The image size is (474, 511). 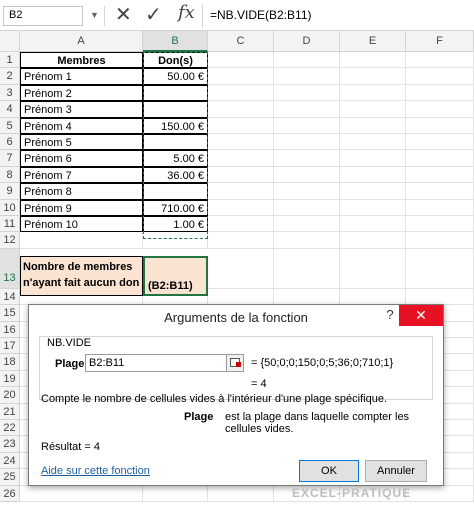 What do you see at coordinates (440, 240) in the screenshot?
I see `cell-f12` at bounding box center [440, 240].